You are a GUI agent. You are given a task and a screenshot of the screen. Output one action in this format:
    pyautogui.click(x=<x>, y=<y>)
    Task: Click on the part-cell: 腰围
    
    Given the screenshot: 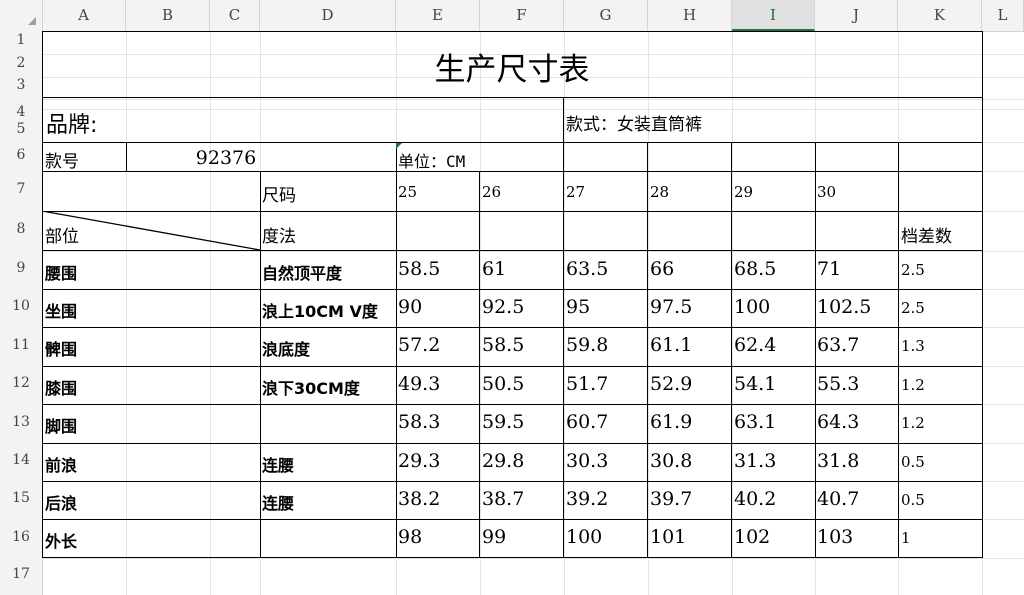 What is the action you would take?
    pyautogui.click(x=61, y=272)
    